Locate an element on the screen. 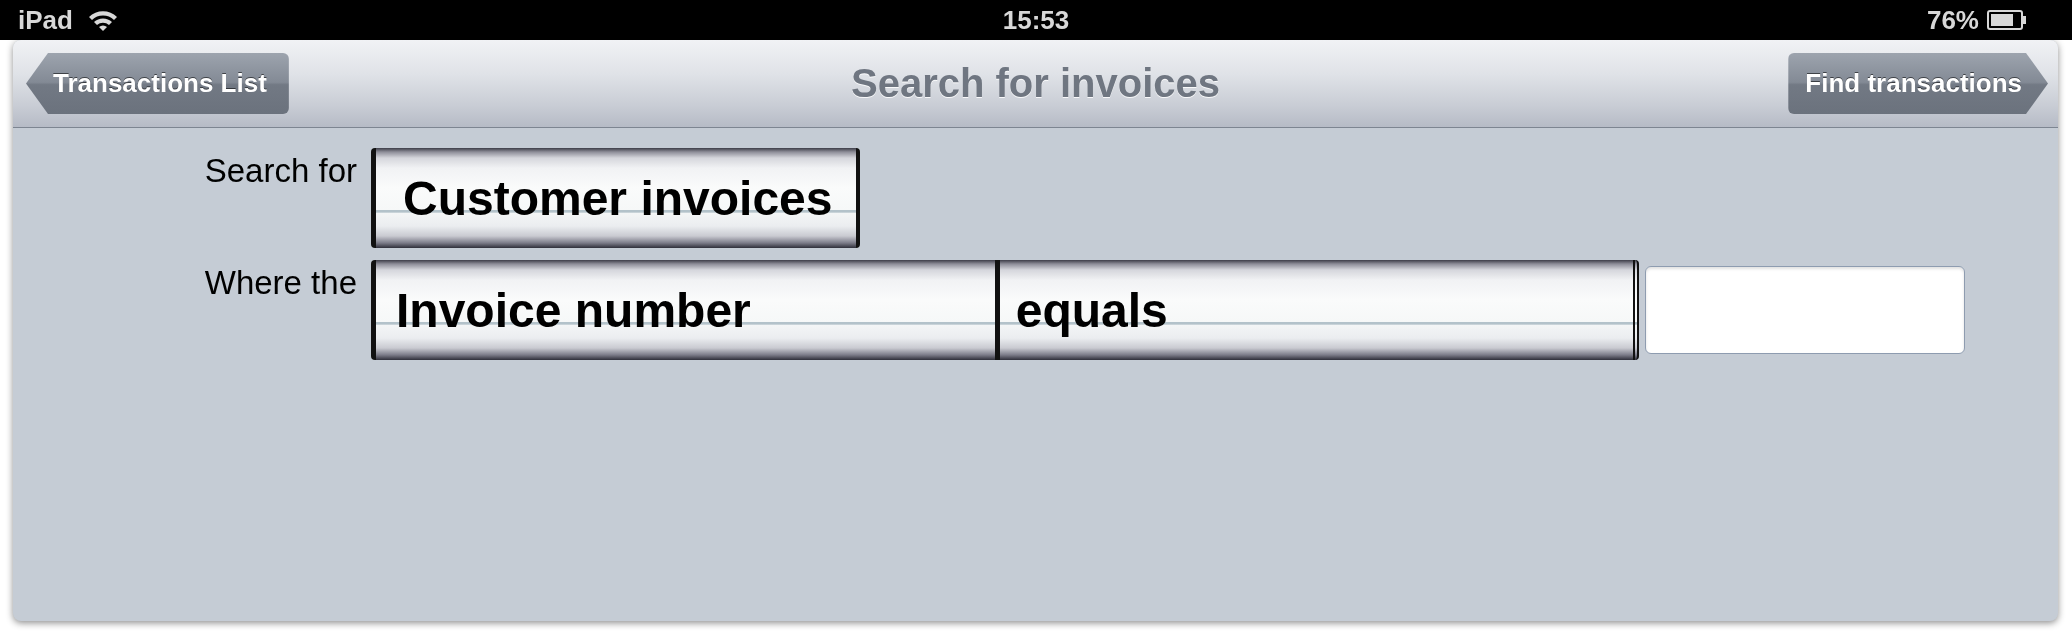 The height and width of the screenshot is (633, 2072). device-name: iPad is located at coordinates (45, 20).